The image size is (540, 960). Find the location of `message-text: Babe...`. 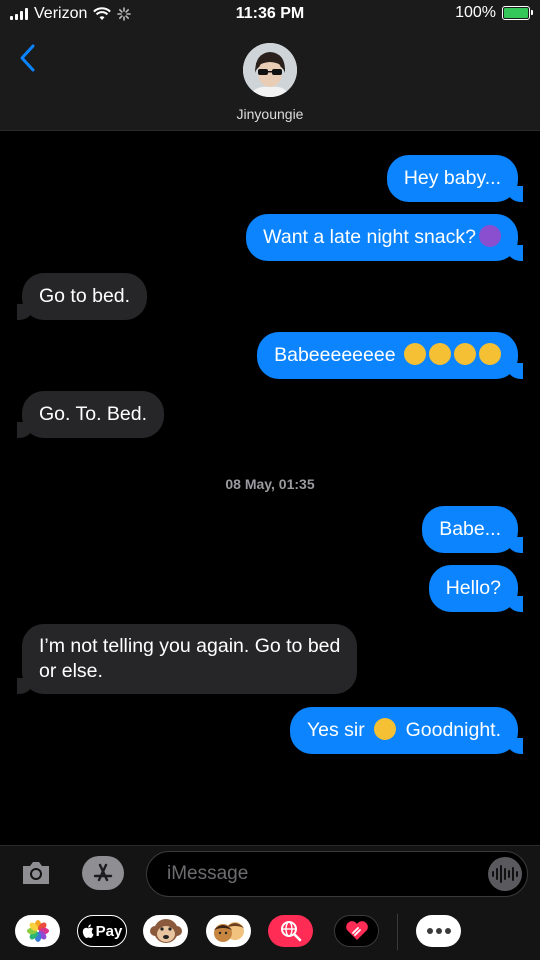

message-text: Babe... is located at coordinates (470, 529).